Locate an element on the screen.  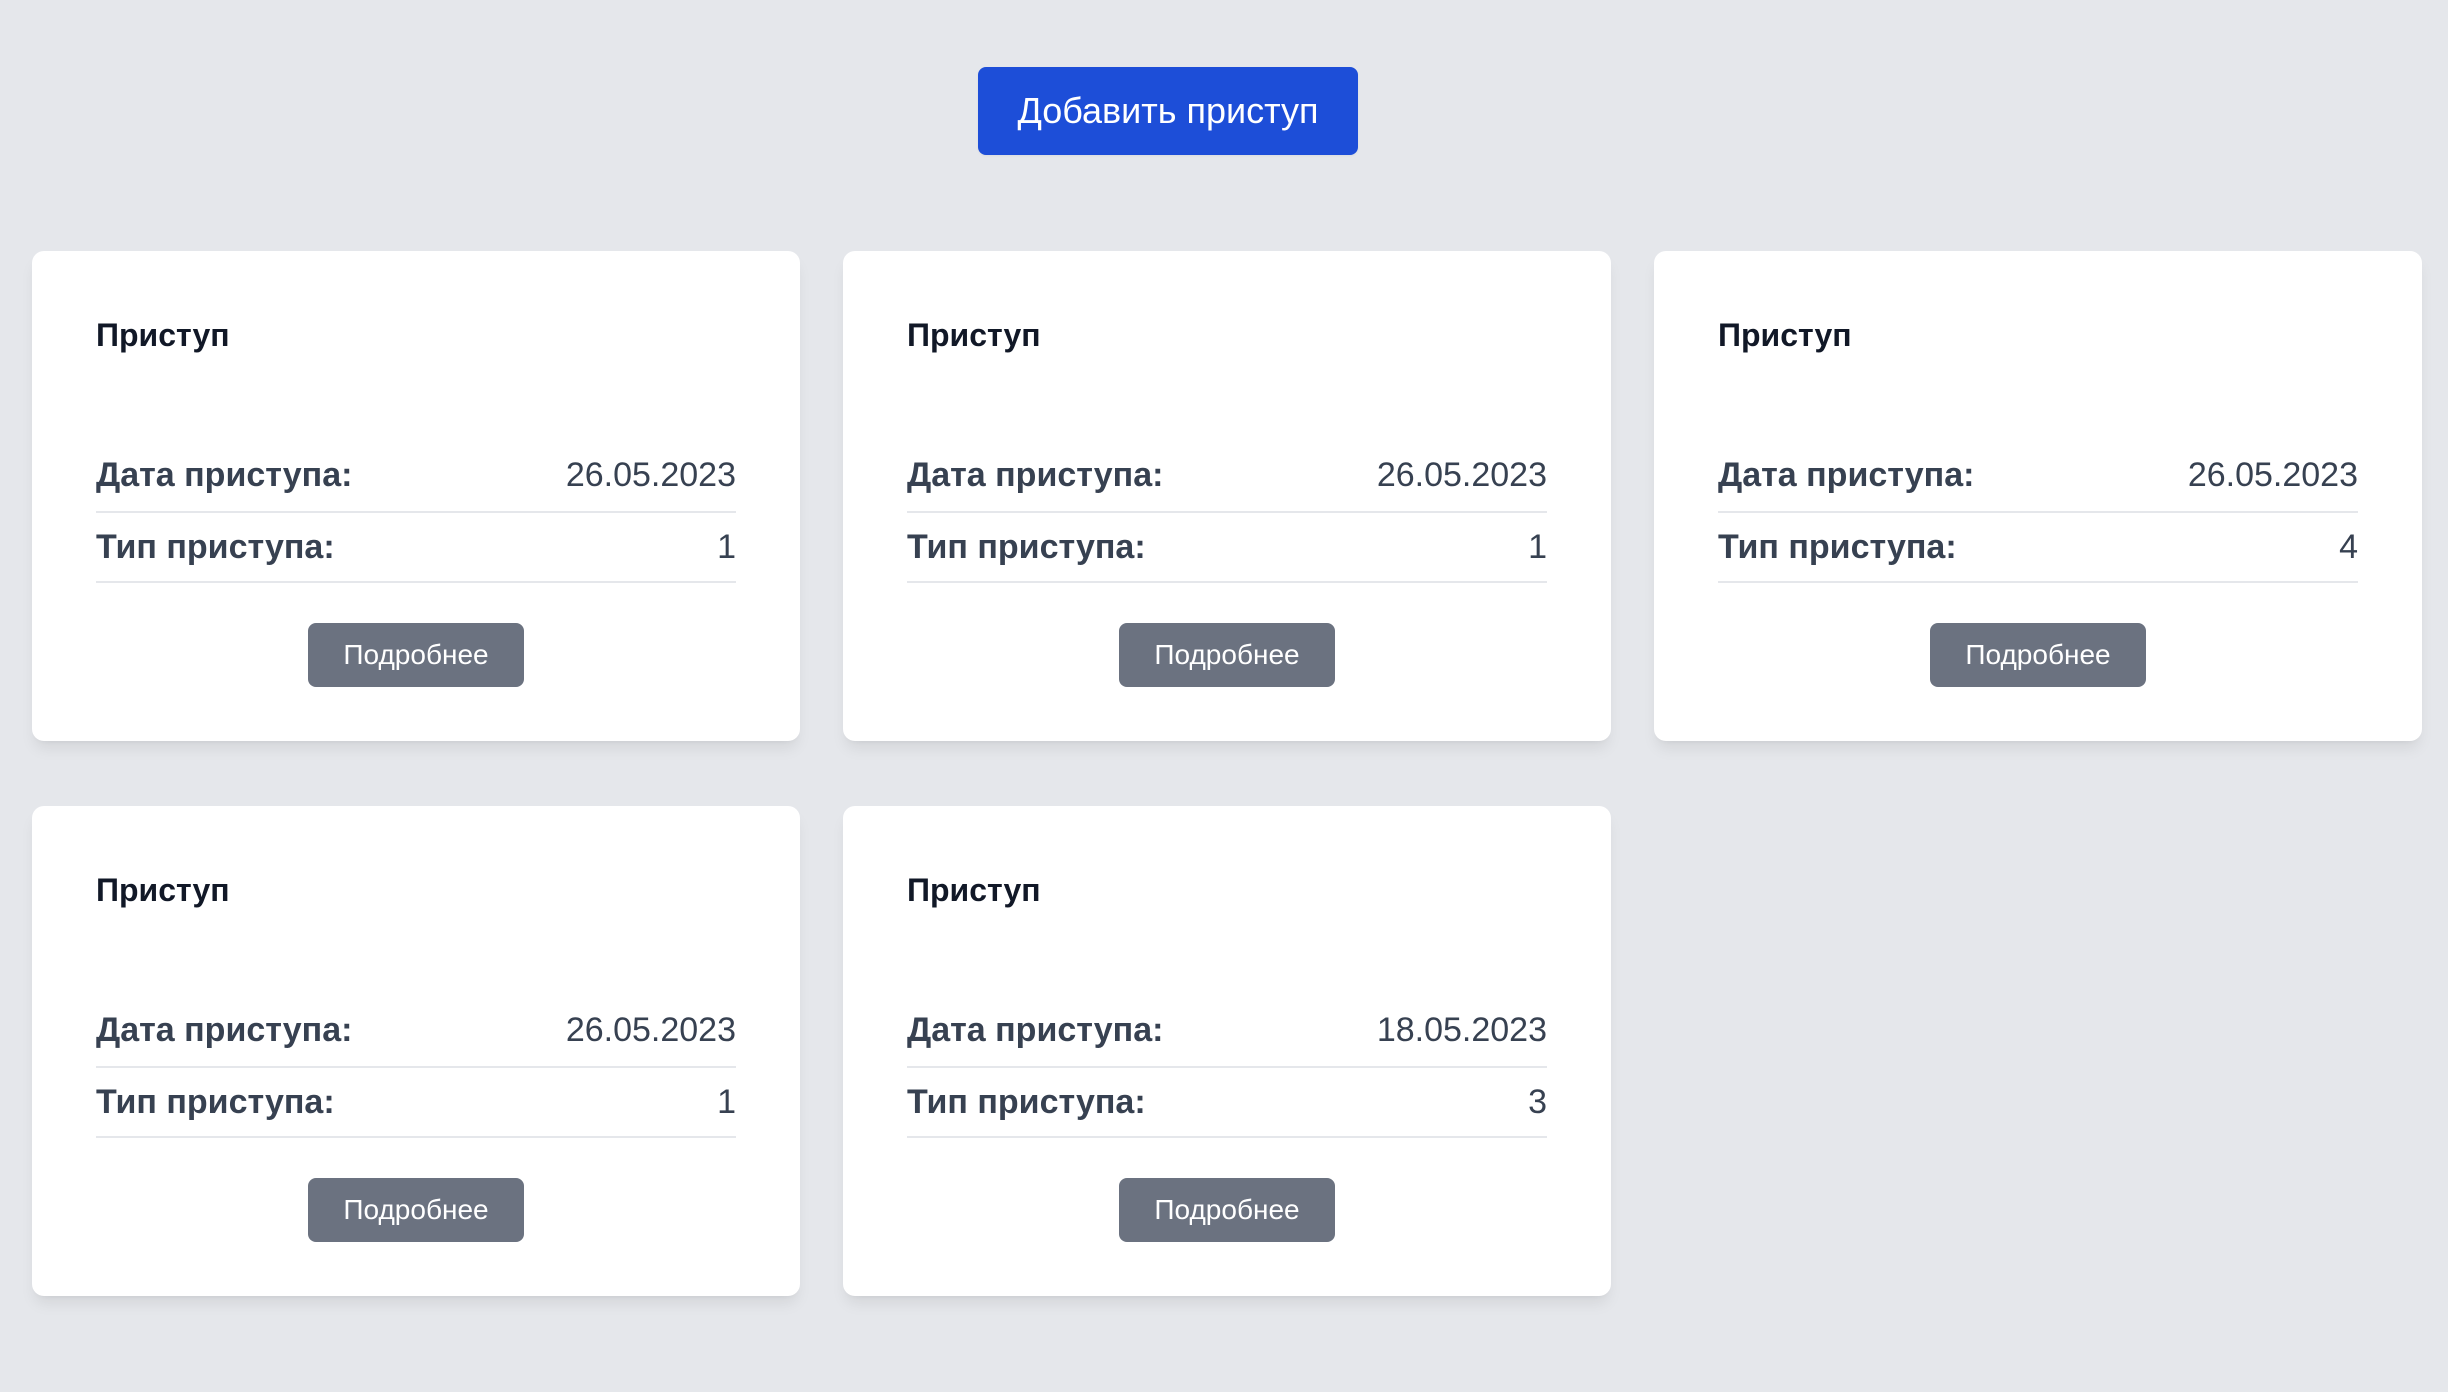
add-seizure-button: Добавить приступ is located at coordinates (1168, 111).